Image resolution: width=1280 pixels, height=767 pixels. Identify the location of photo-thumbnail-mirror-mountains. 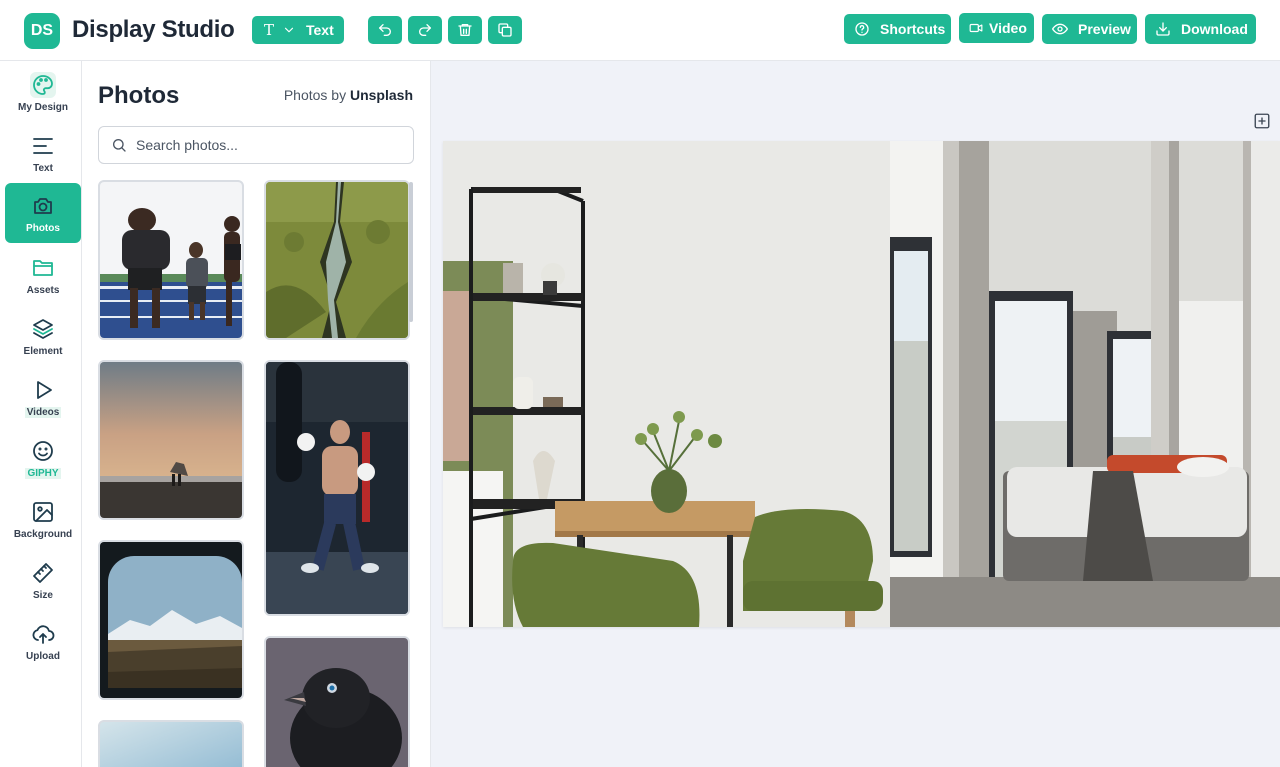
(171, 620).